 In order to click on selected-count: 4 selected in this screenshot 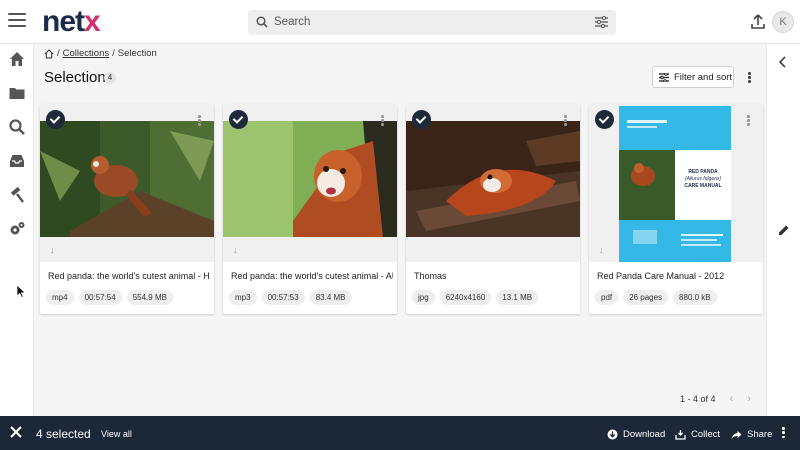, I will do `click(63, 434)`.